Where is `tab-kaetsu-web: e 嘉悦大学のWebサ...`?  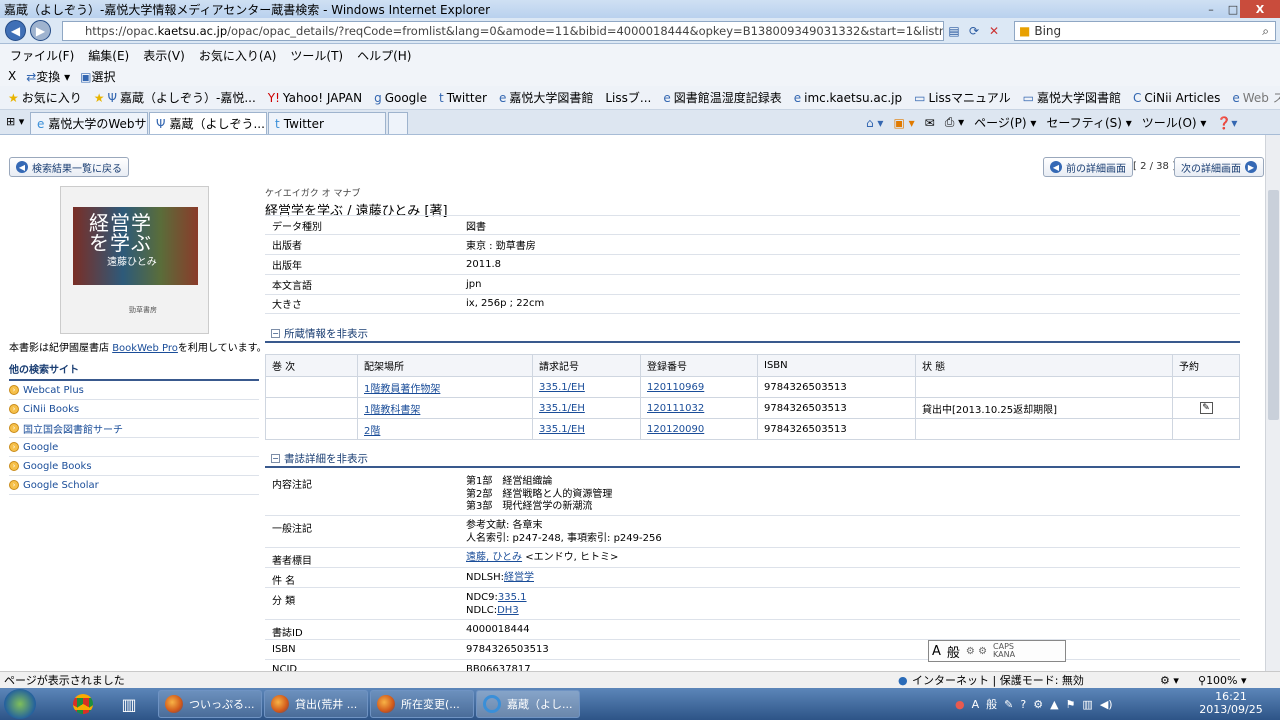
tab-kaetsu-web: e 嘉悦大学のWebサ... is located at coordinates (89, 123).